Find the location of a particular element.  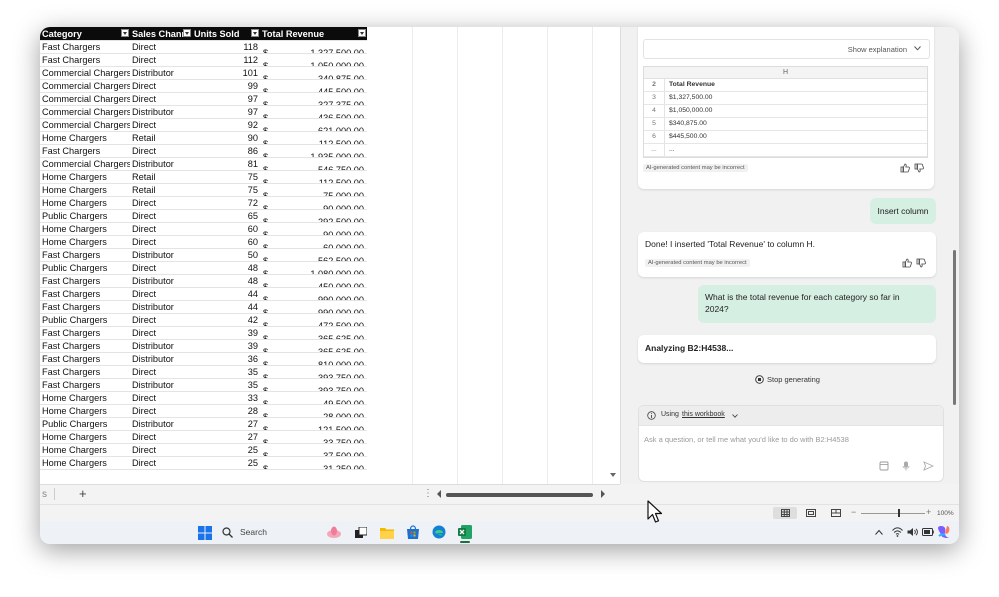

sheet-tab-partial: s is located at coordinates (44, 494).